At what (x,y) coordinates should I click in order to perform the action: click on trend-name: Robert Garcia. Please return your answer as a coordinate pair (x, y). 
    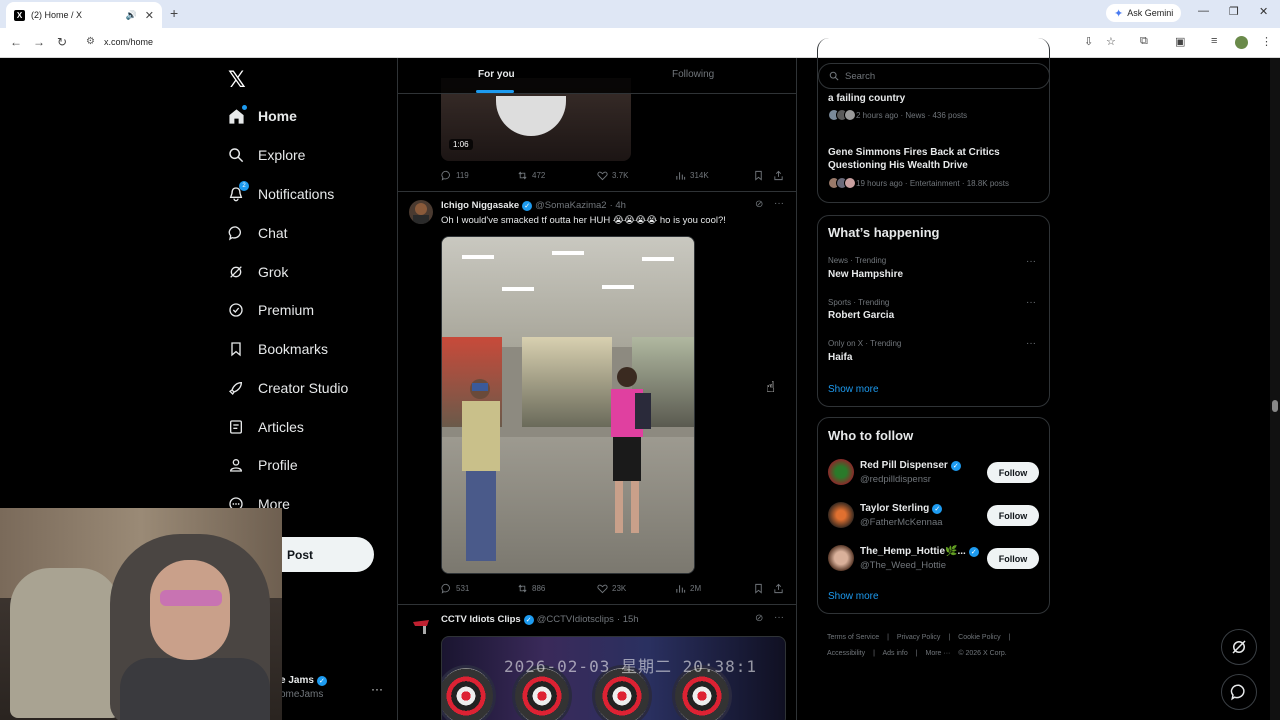
    Looking at the image, I should click on (861, 315).